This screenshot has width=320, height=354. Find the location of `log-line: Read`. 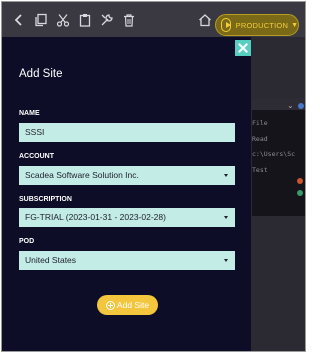

log-line: Read is located at coordinates (260, 138).